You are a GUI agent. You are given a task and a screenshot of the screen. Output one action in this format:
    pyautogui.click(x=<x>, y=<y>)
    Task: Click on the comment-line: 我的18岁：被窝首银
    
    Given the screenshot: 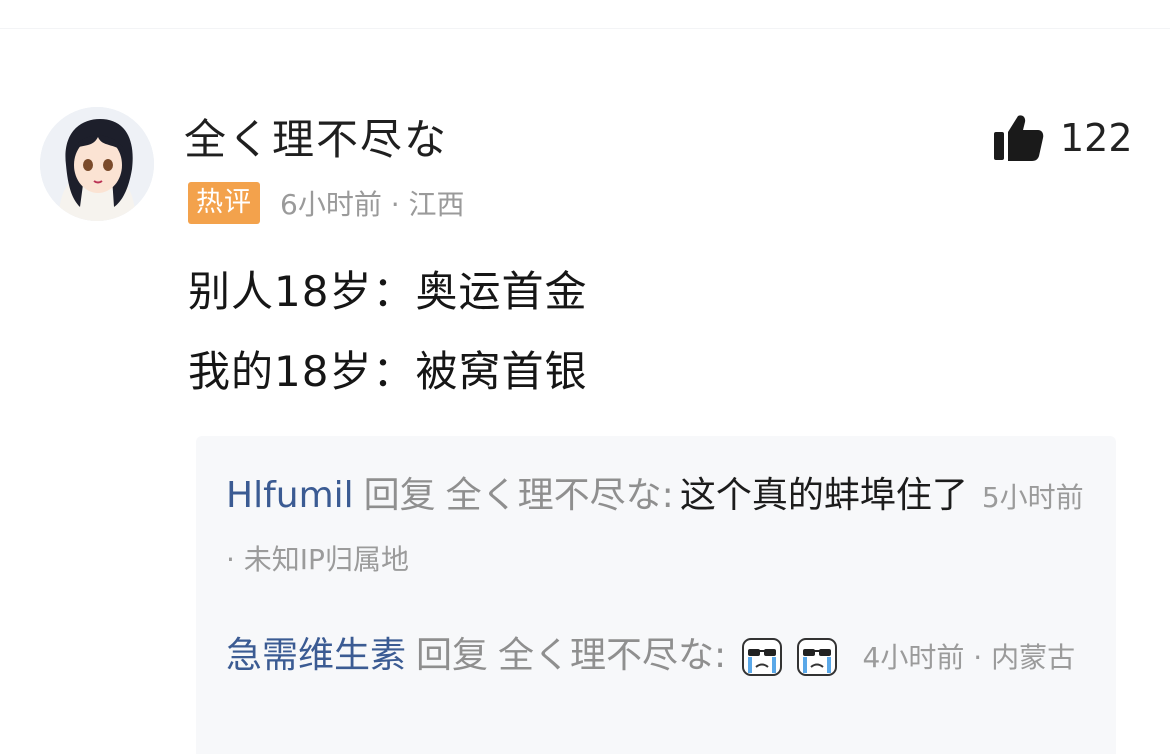 What is the action you would take?
    pyautogui.click(x=388, y=371)
    